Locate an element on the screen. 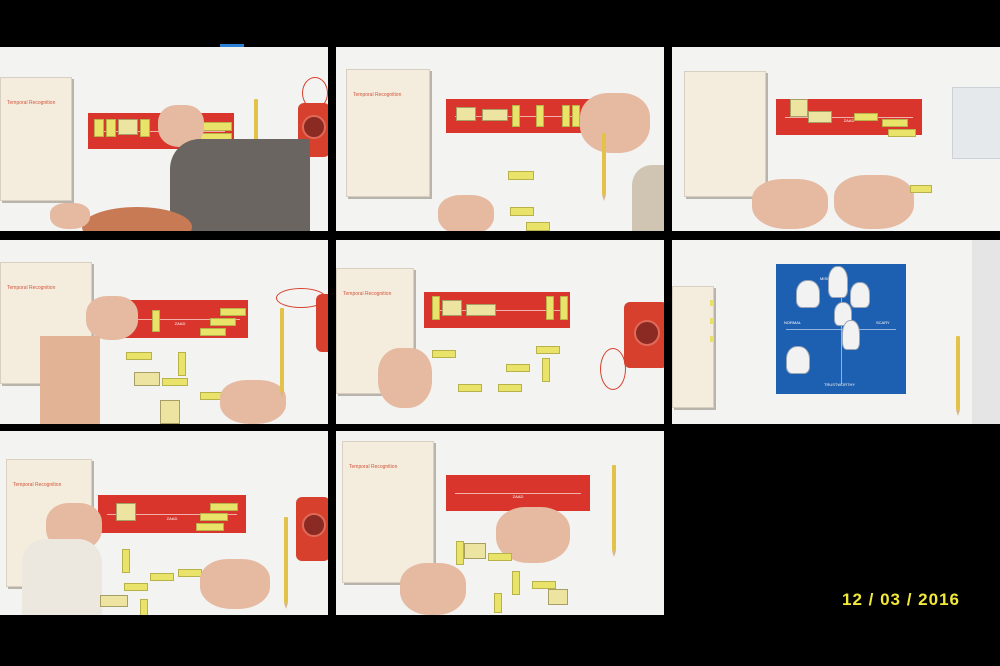  photo-frame-6: MISCHIEVOUS NORMAL SCARY TRUSTWORTHY is located at coordinates (836, 332).